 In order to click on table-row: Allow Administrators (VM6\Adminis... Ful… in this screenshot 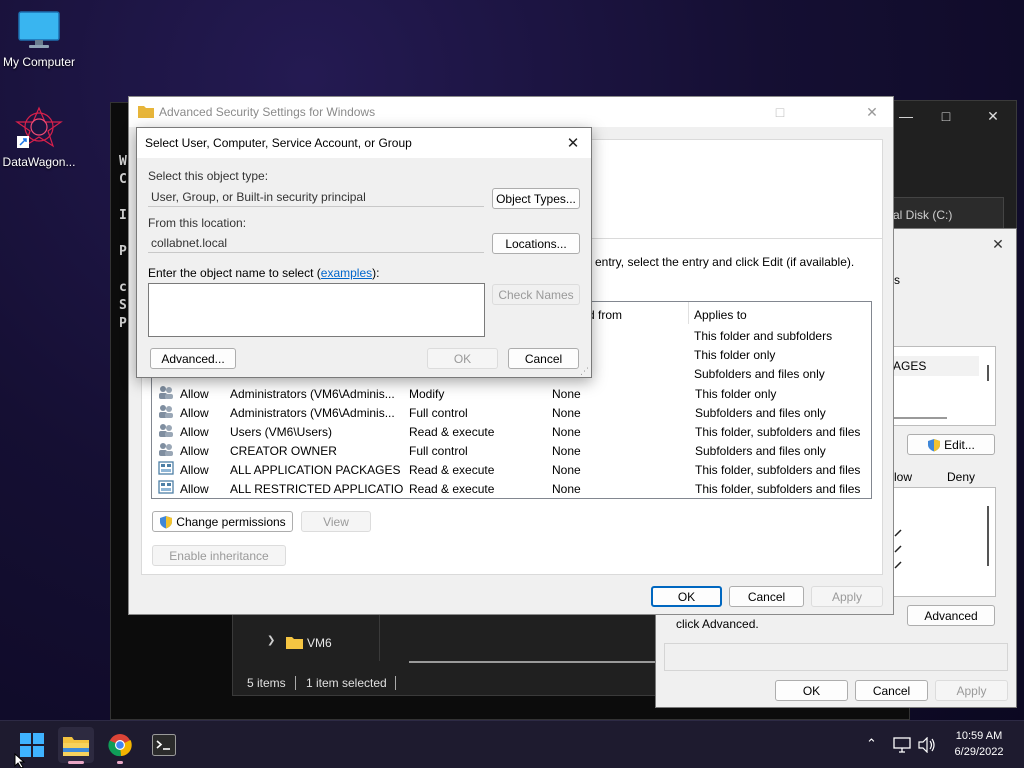, I will do `click(511, 412)`.